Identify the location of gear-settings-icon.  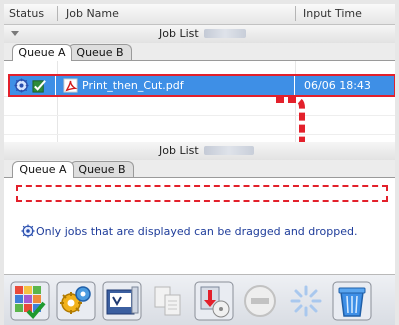
(76, 301).